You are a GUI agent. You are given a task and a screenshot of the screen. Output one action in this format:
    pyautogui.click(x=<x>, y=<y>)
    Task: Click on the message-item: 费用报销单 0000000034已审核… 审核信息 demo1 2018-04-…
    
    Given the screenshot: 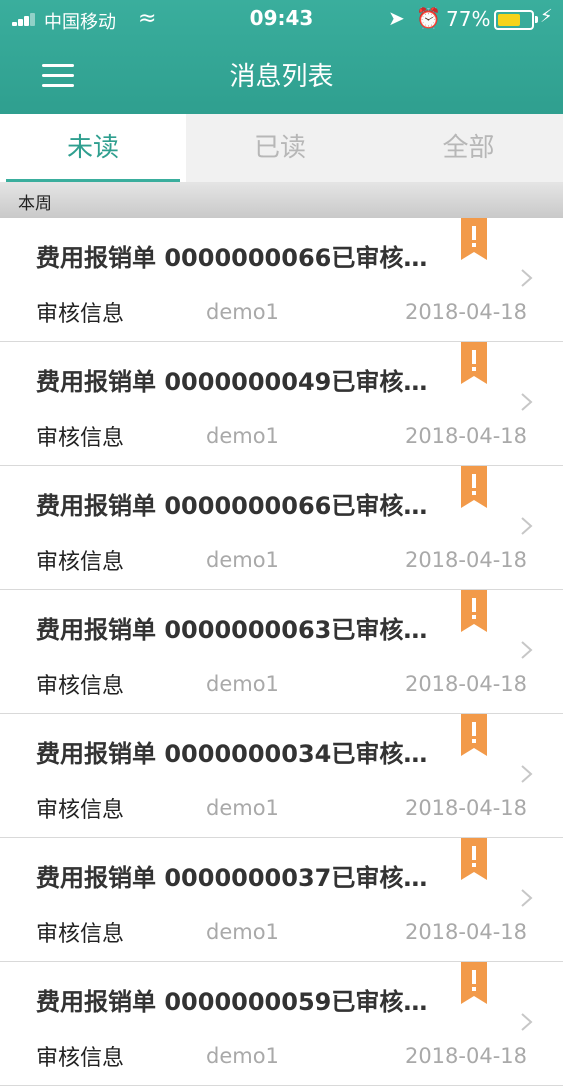 What is the action you would take?
    pyautogui.click(x=281, y=776)
    